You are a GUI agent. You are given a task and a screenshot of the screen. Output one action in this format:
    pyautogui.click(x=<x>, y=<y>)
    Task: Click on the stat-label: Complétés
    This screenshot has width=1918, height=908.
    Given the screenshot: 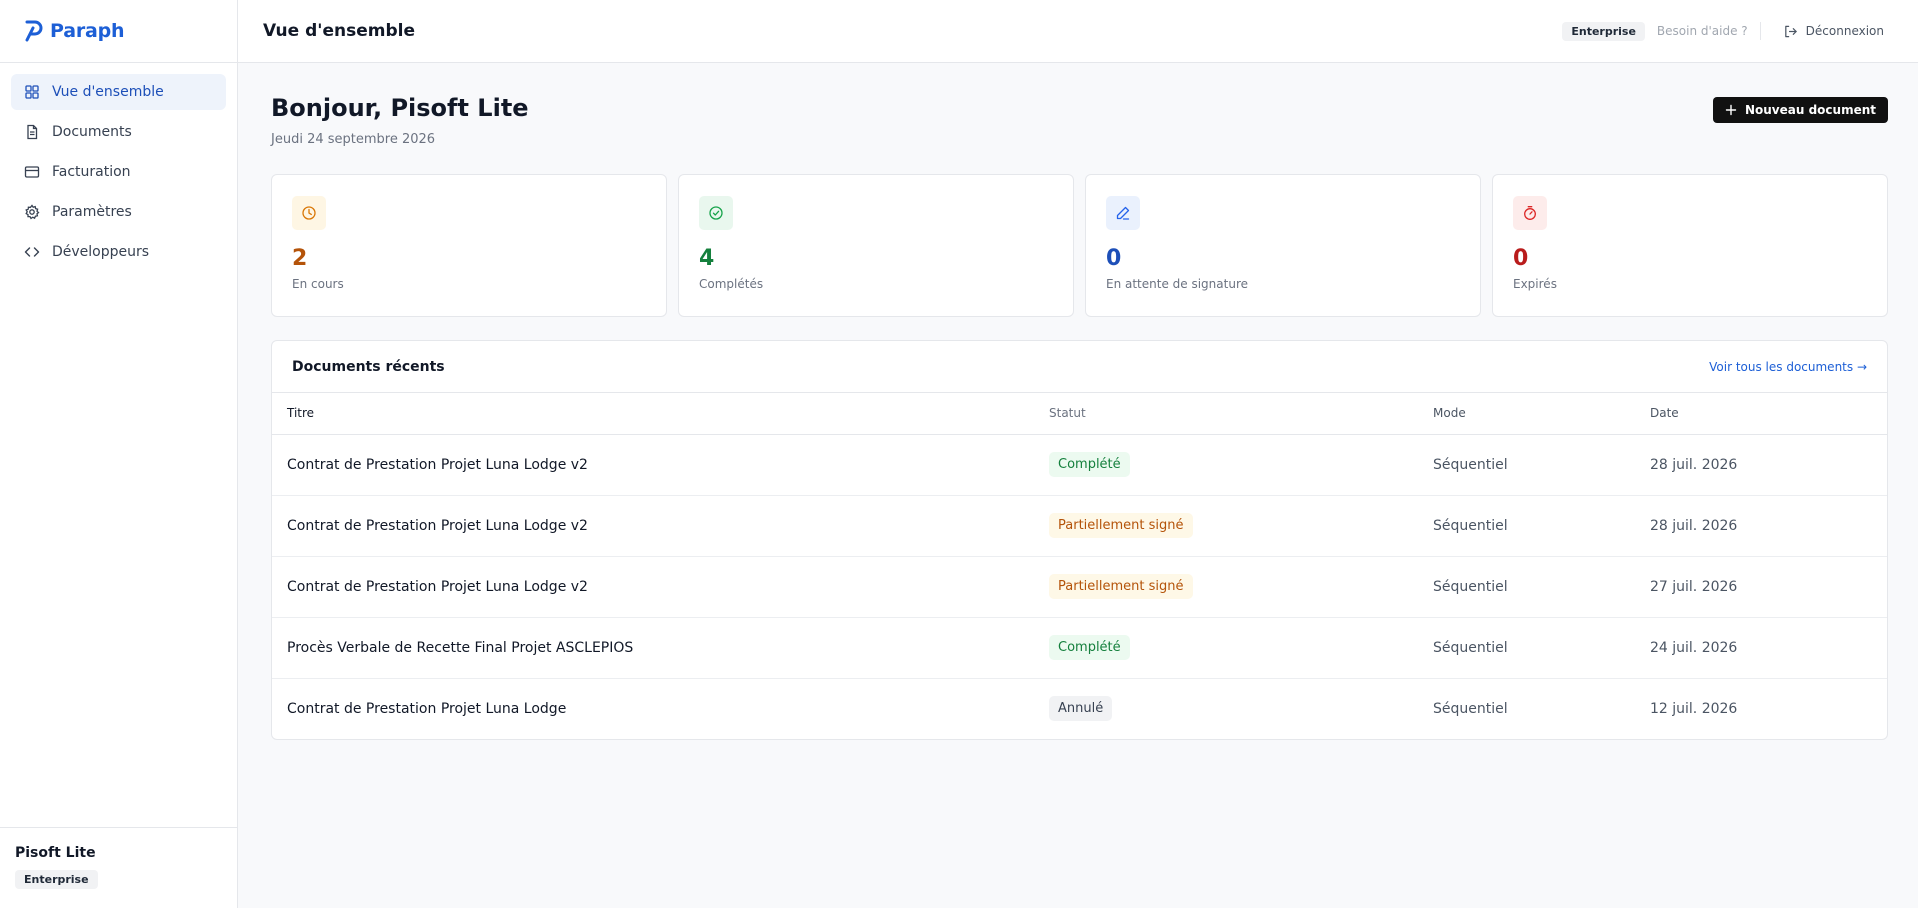 What is the action you would take?
    pyautogui.click(x=731, y=284)
    